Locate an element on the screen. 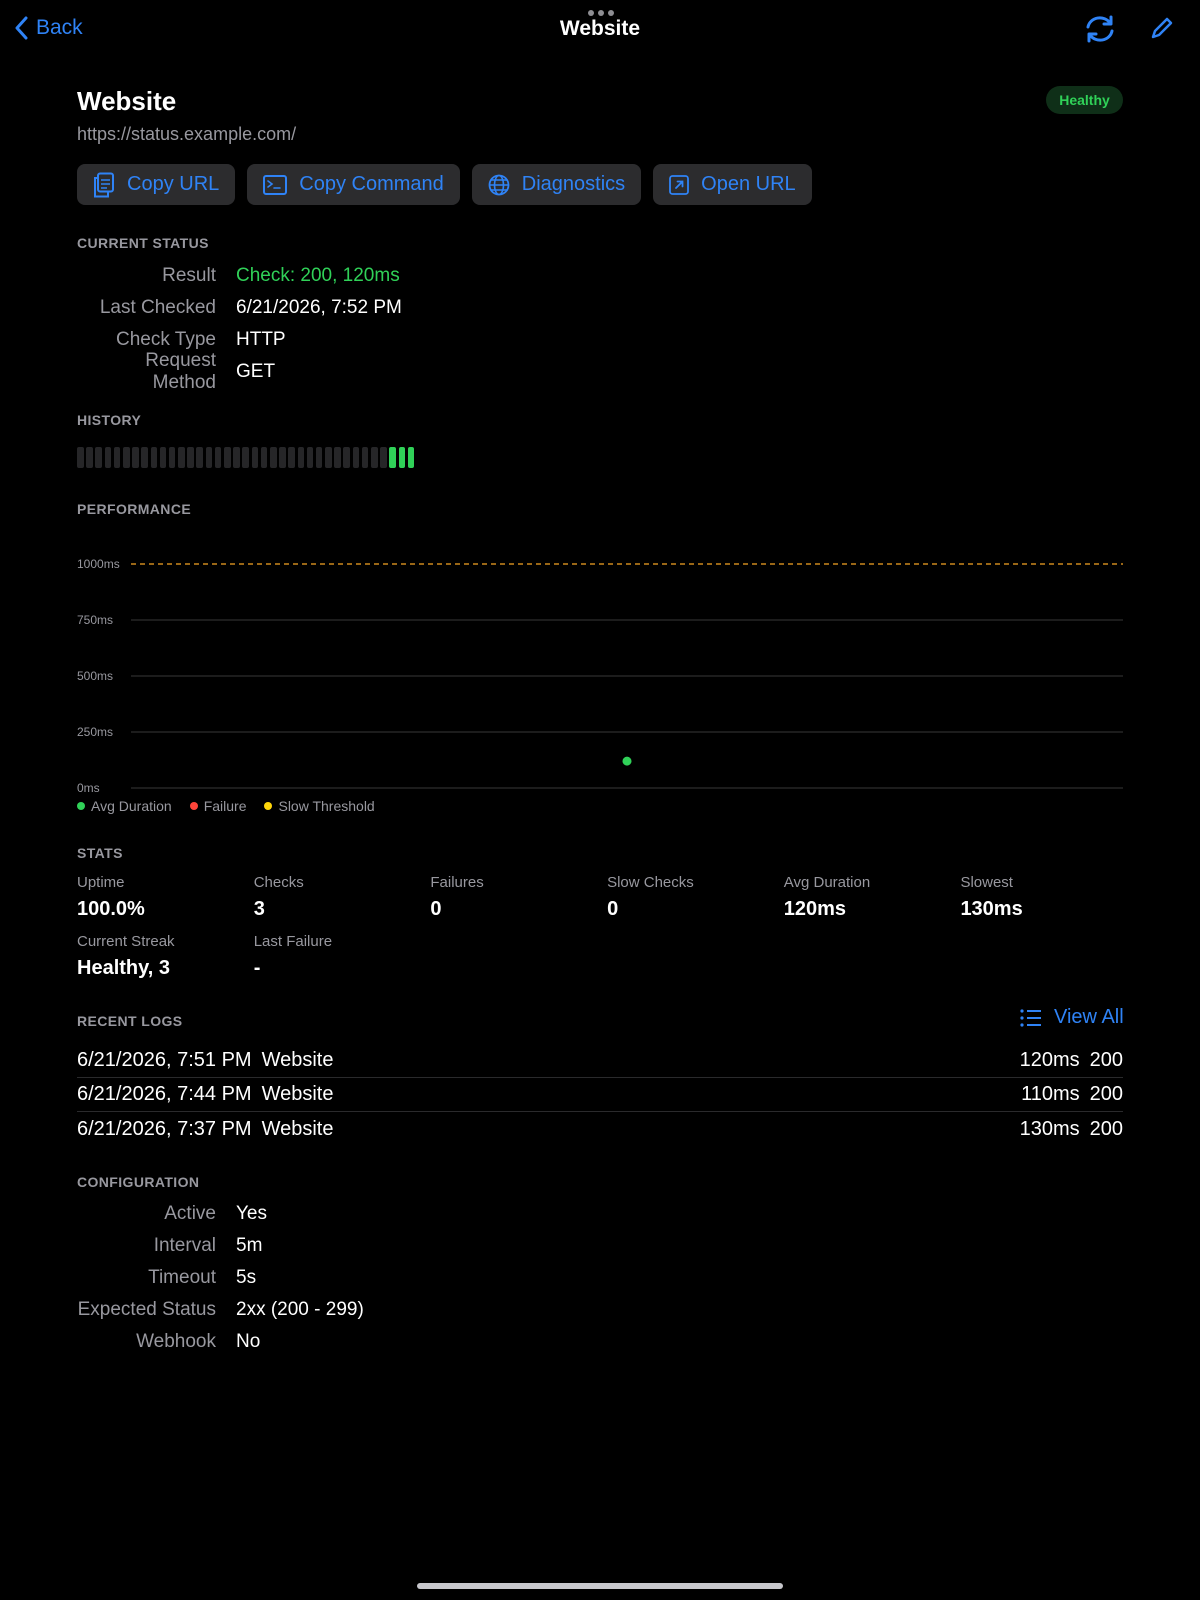 Image resolution: width=1200 pixels, height=1600 pixels. stats-heading: STATS is located at coordinates (100, 853).